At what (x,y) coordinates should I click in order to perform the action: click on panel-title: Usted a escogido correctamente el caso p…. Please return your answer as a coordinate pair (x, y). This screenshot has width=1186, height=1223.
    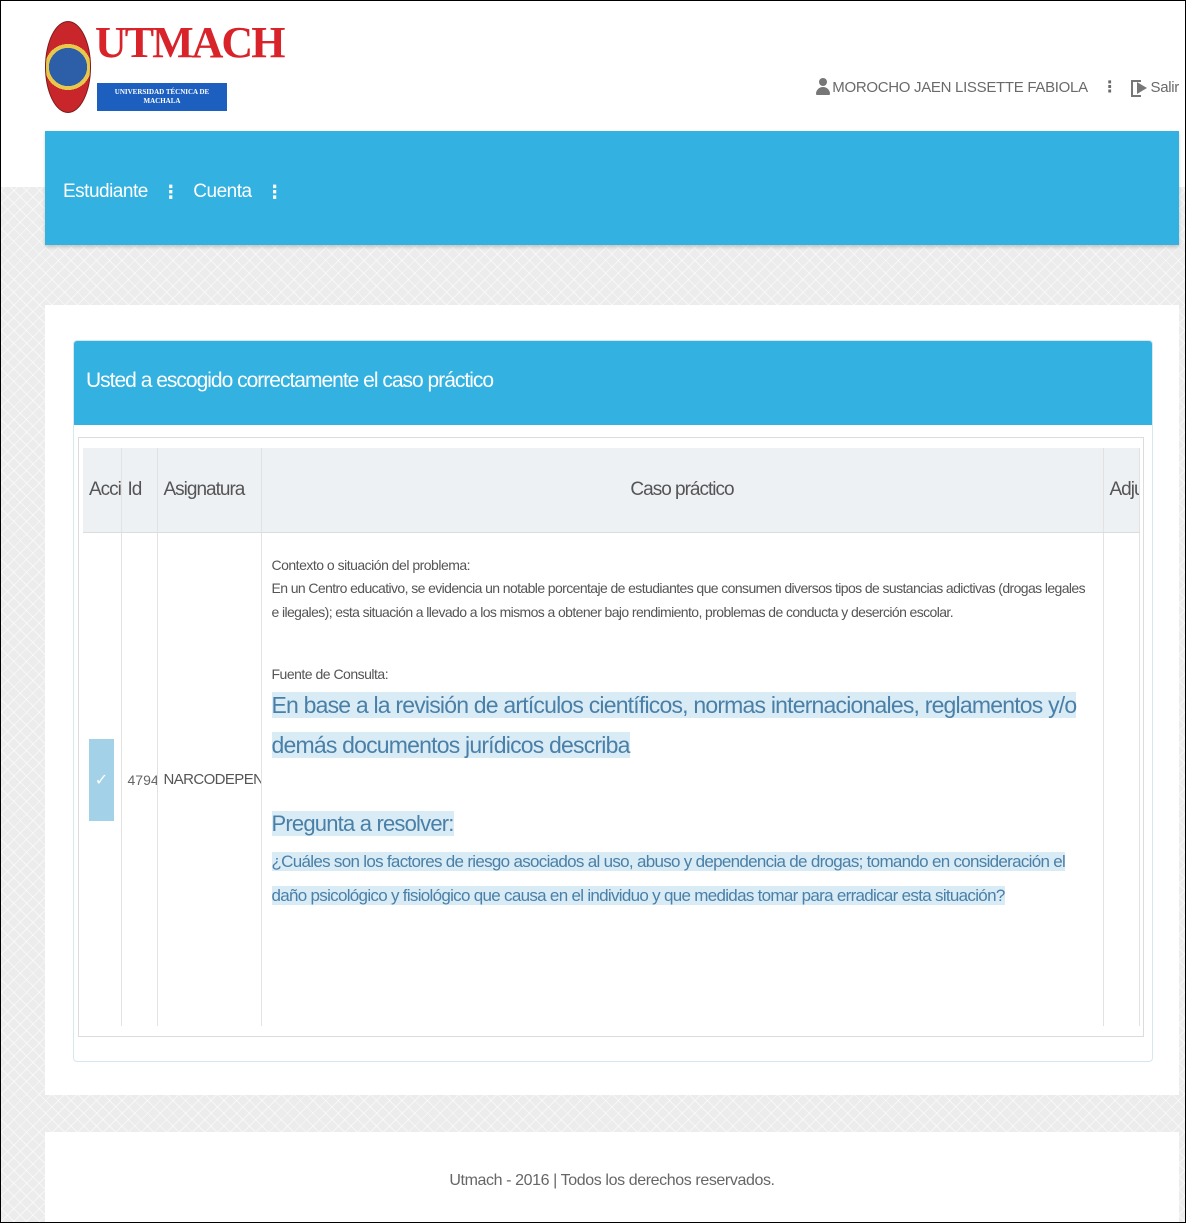
    Looking at the image, I should click on (290, 380).